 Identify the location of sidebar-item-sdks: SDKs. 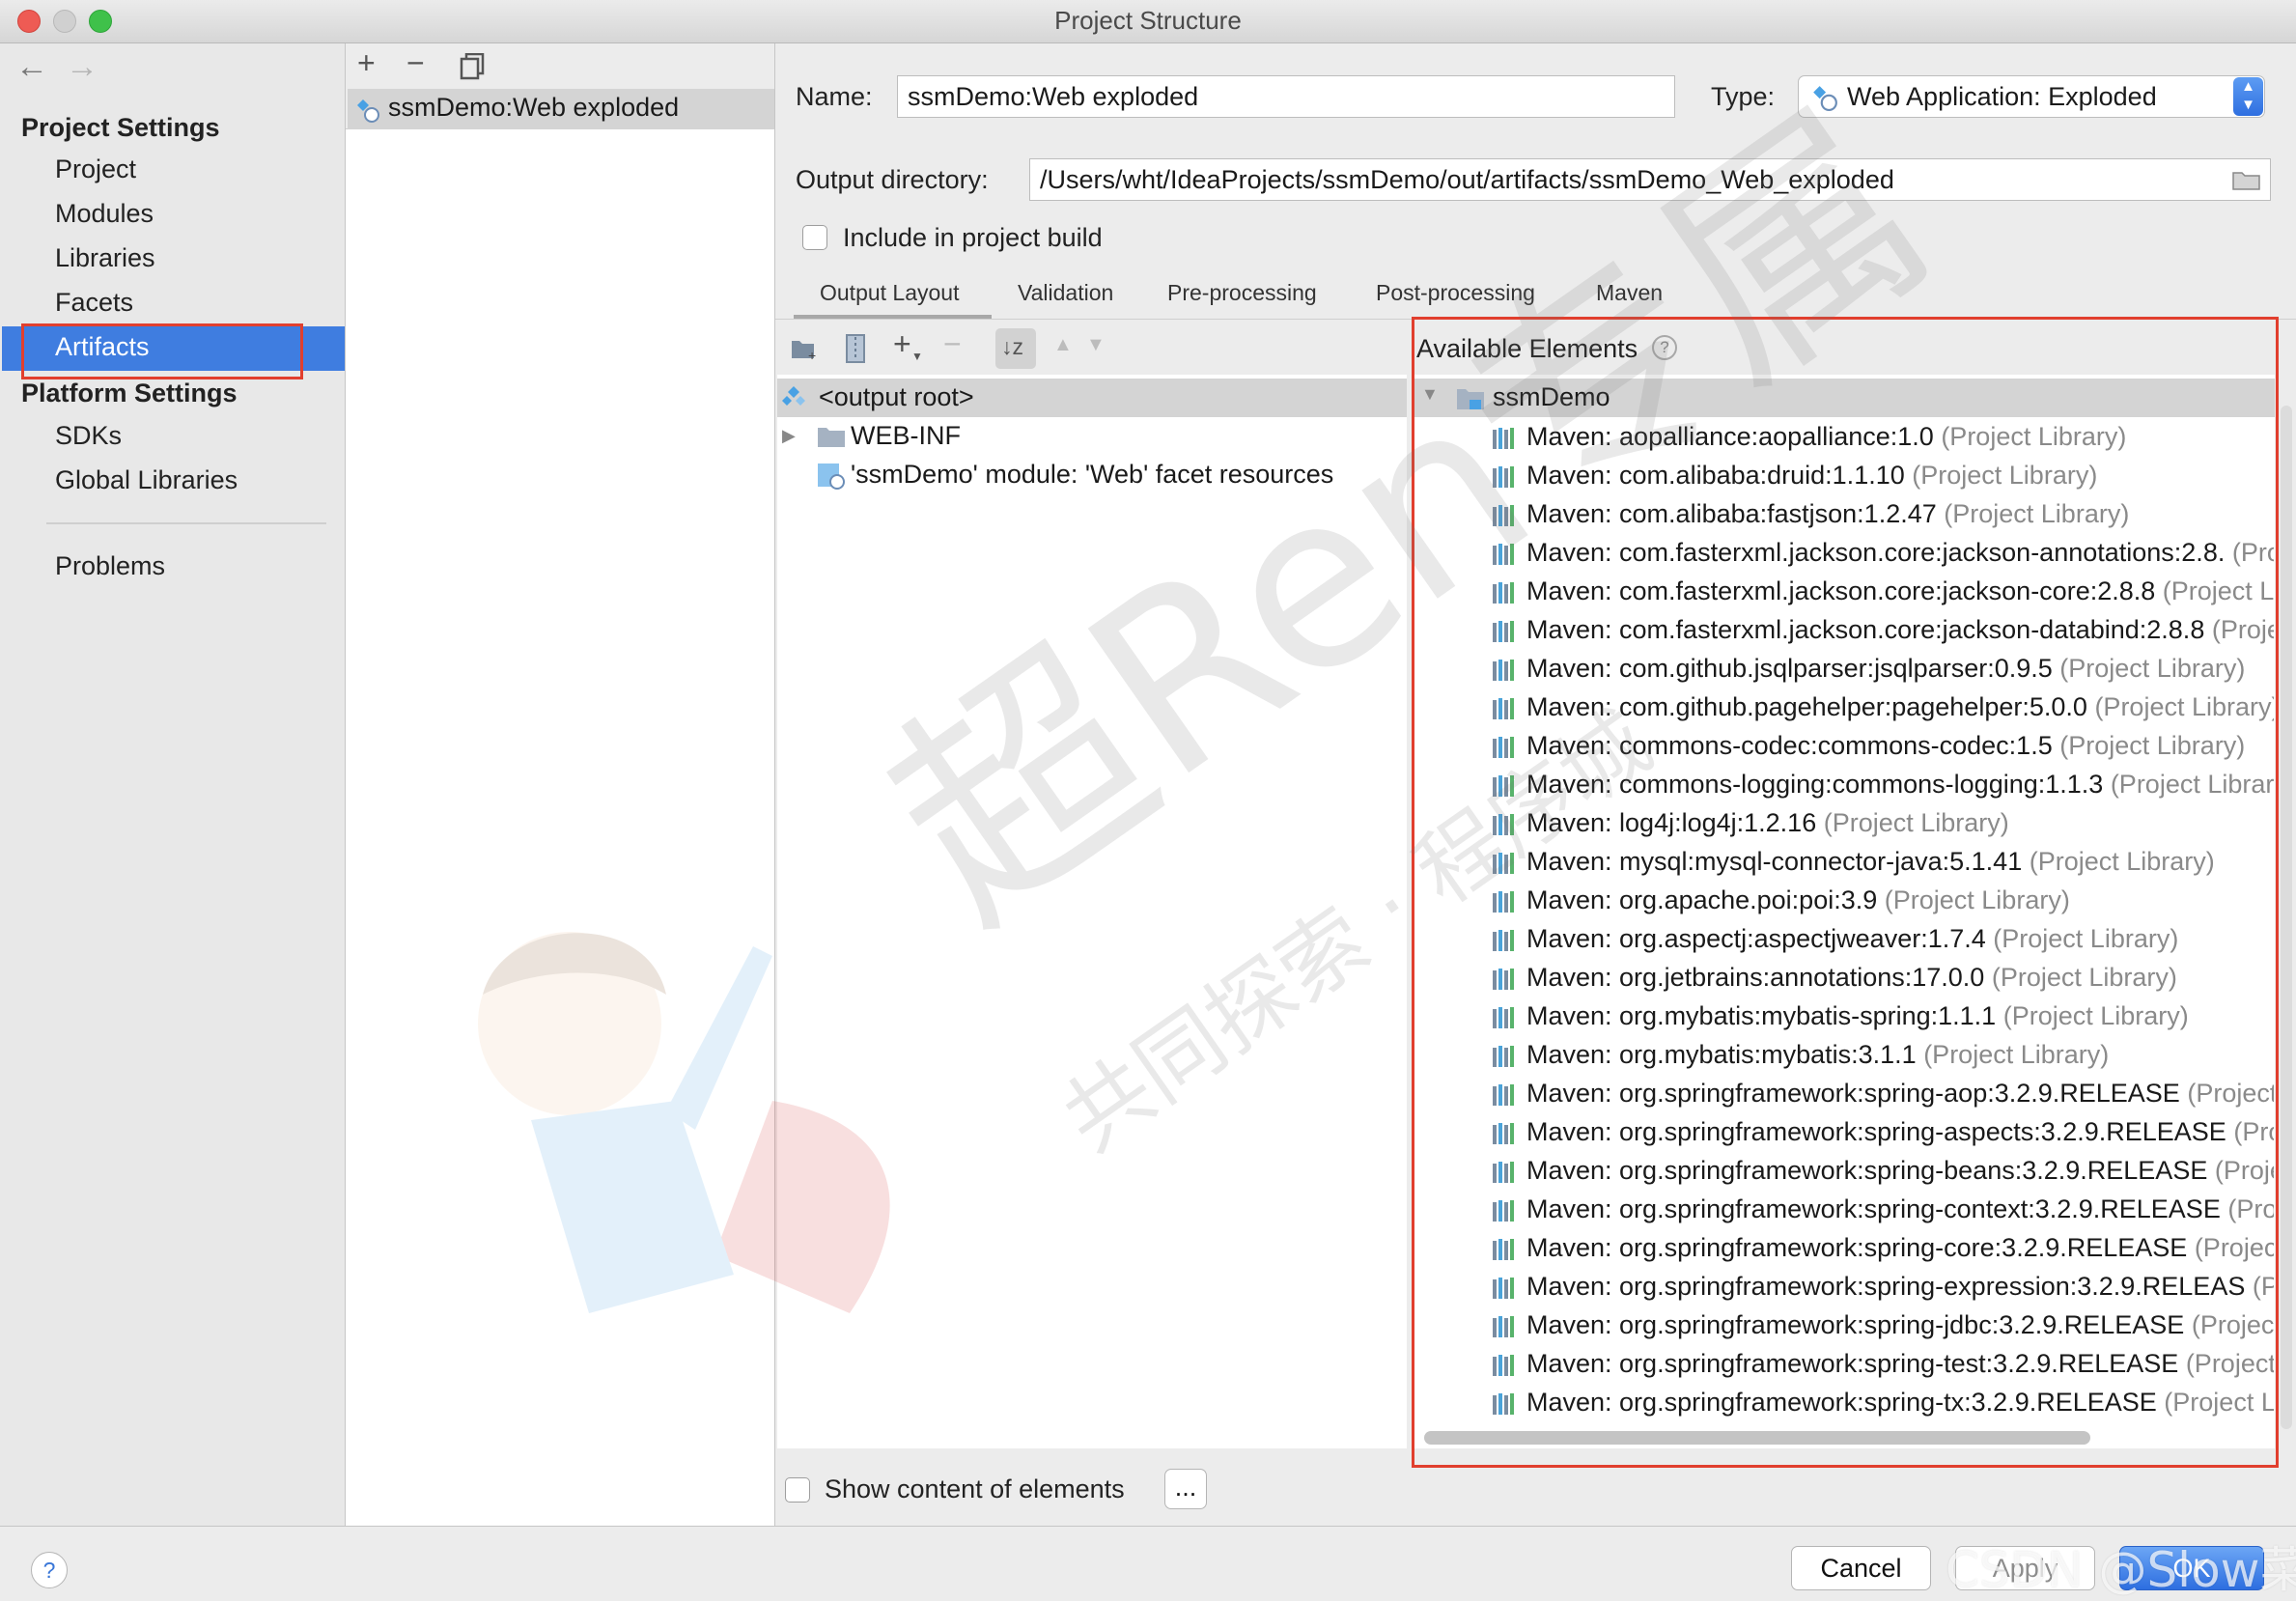
(89, 436).